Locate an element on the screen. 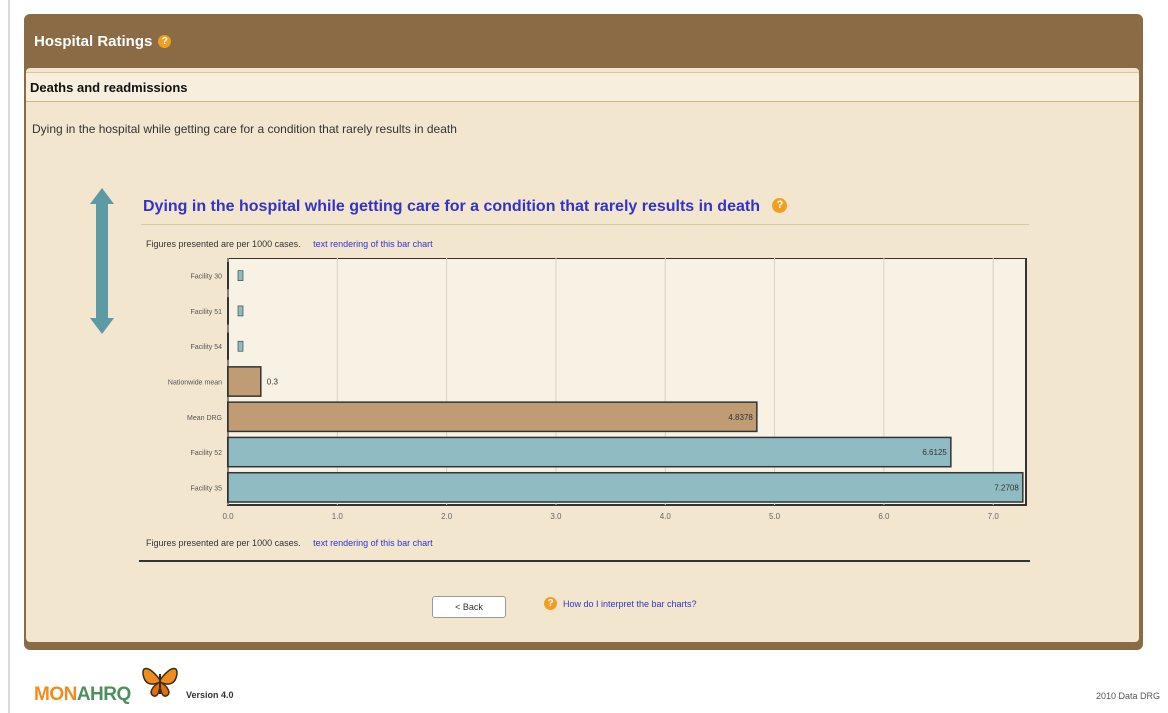 The height and width of the screenshot is (713, 1168). value-label: 6.6125 is located at coordinates (934, 452).